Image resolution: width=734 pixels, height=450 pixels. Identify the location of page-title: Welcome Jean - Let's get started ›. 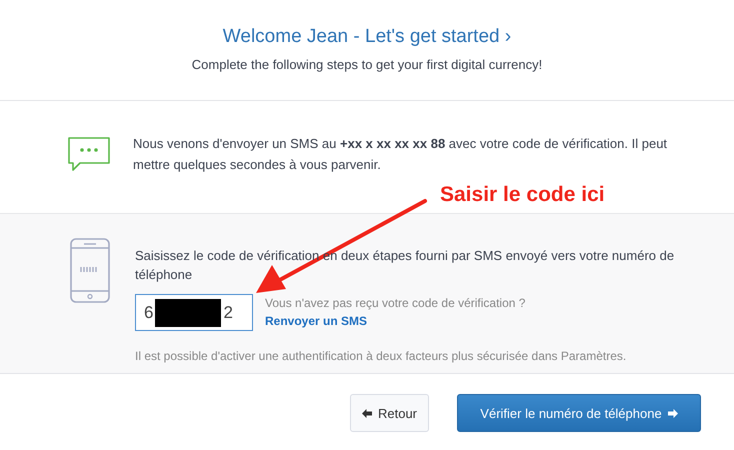
(367, 37).